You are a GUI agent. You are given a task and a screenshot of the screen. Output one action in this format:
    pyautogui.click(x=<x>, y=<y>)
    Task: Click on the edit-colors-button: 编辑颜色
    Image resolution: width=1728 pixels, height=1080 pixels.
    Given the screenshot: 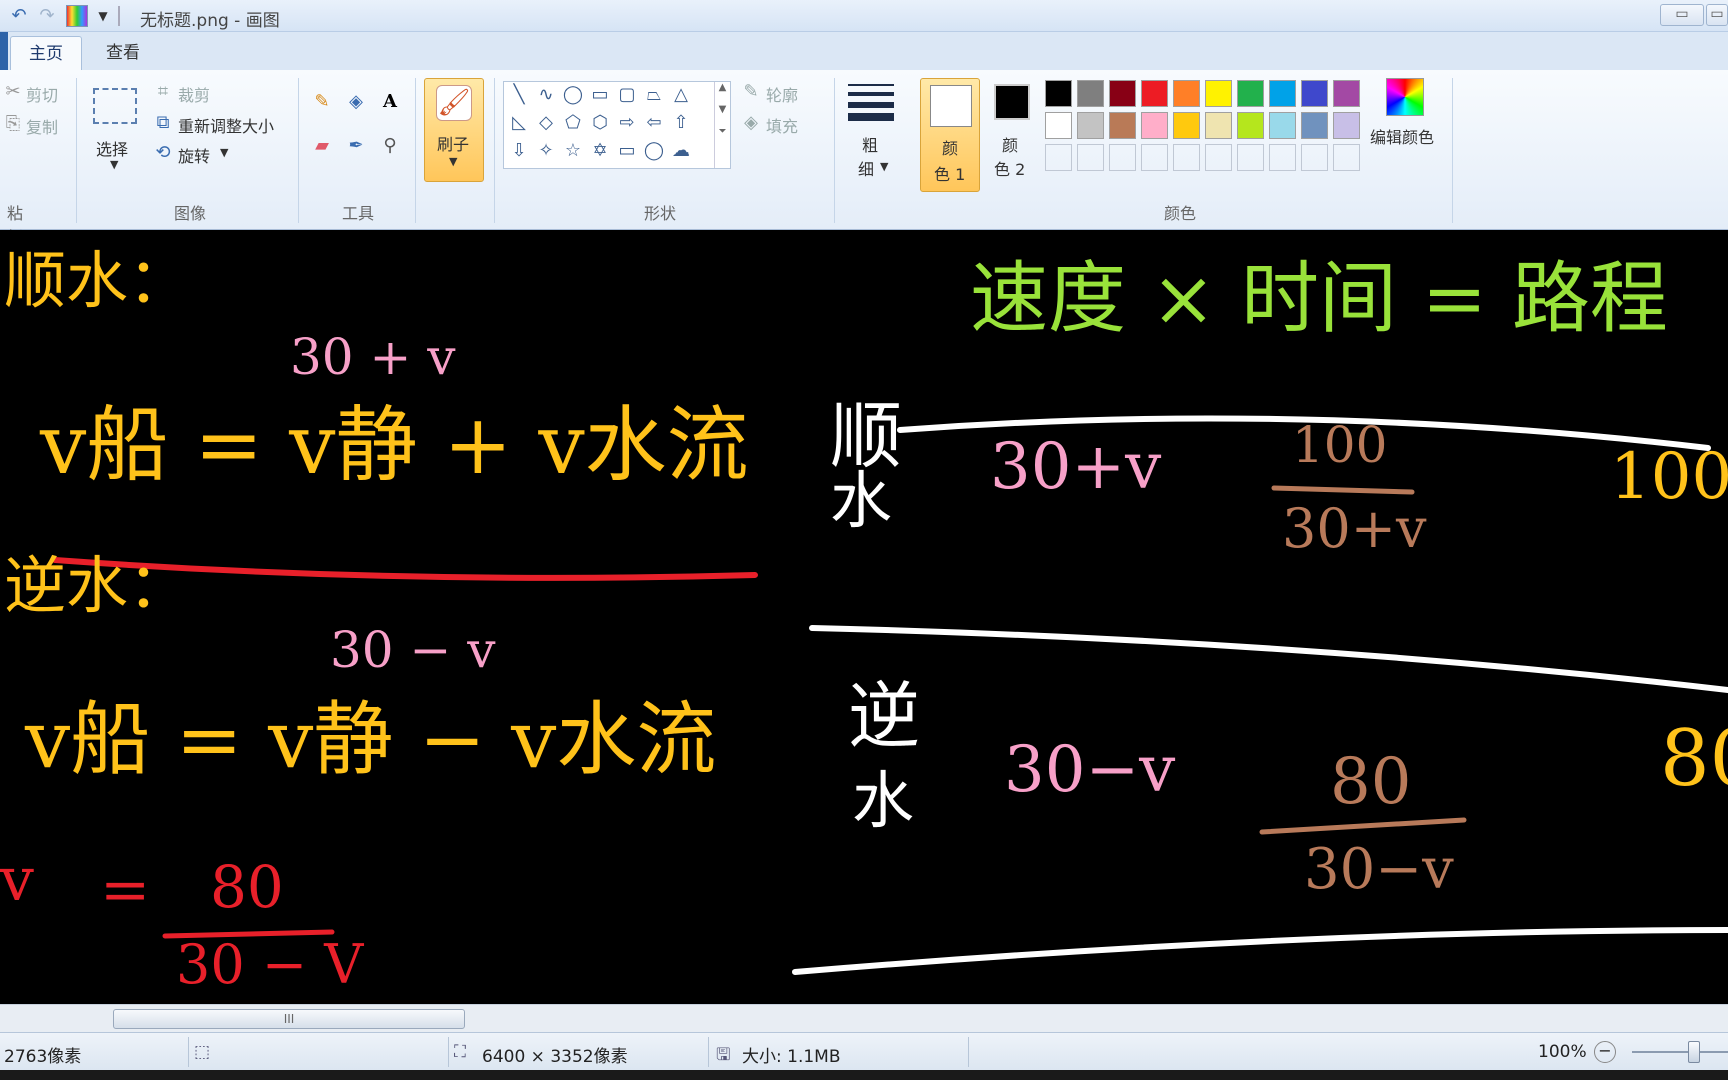 What is the action you would take?
    pyautogui.click(x=1402, y=136)
    